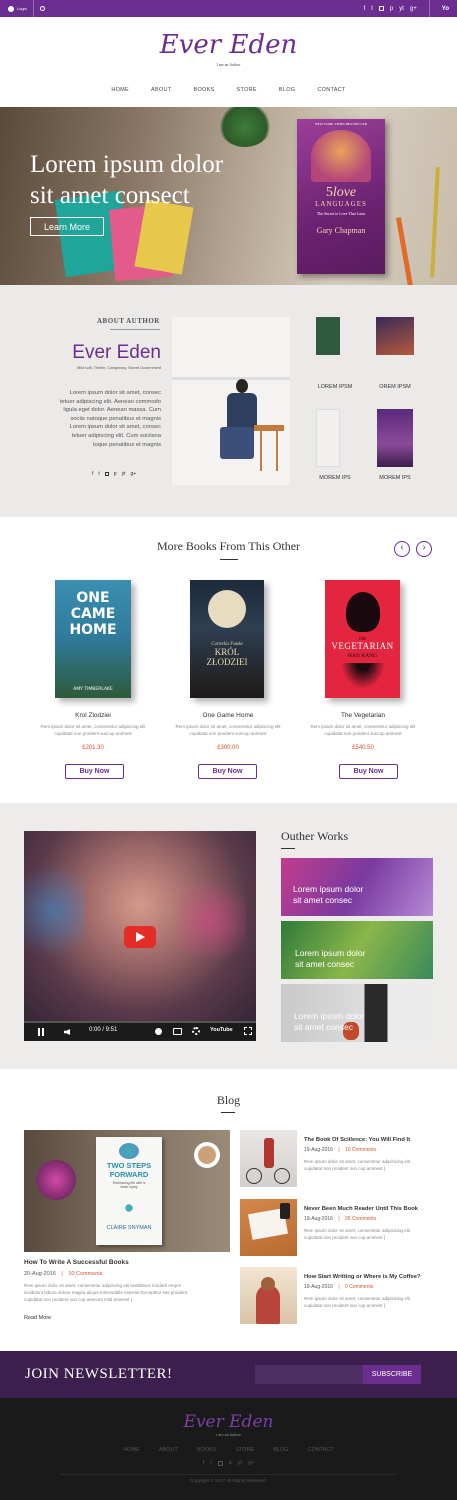  I want to click on post-title: Never Been Much Reader Until This Book, so click(361, 1209).